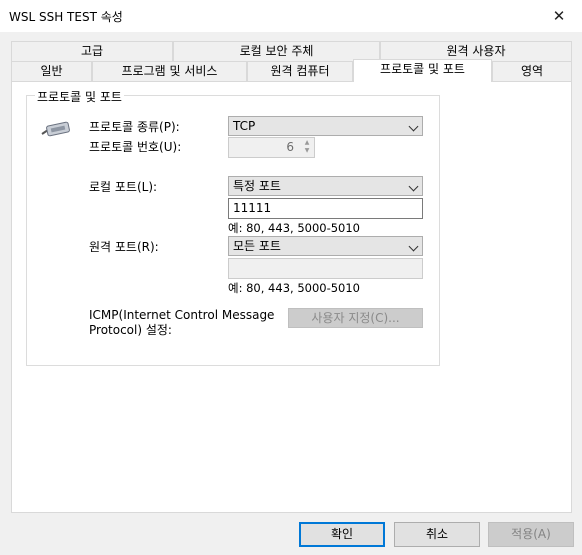  I want to click on tab-label: 프로토콜 및 포트, so click(422, 69).